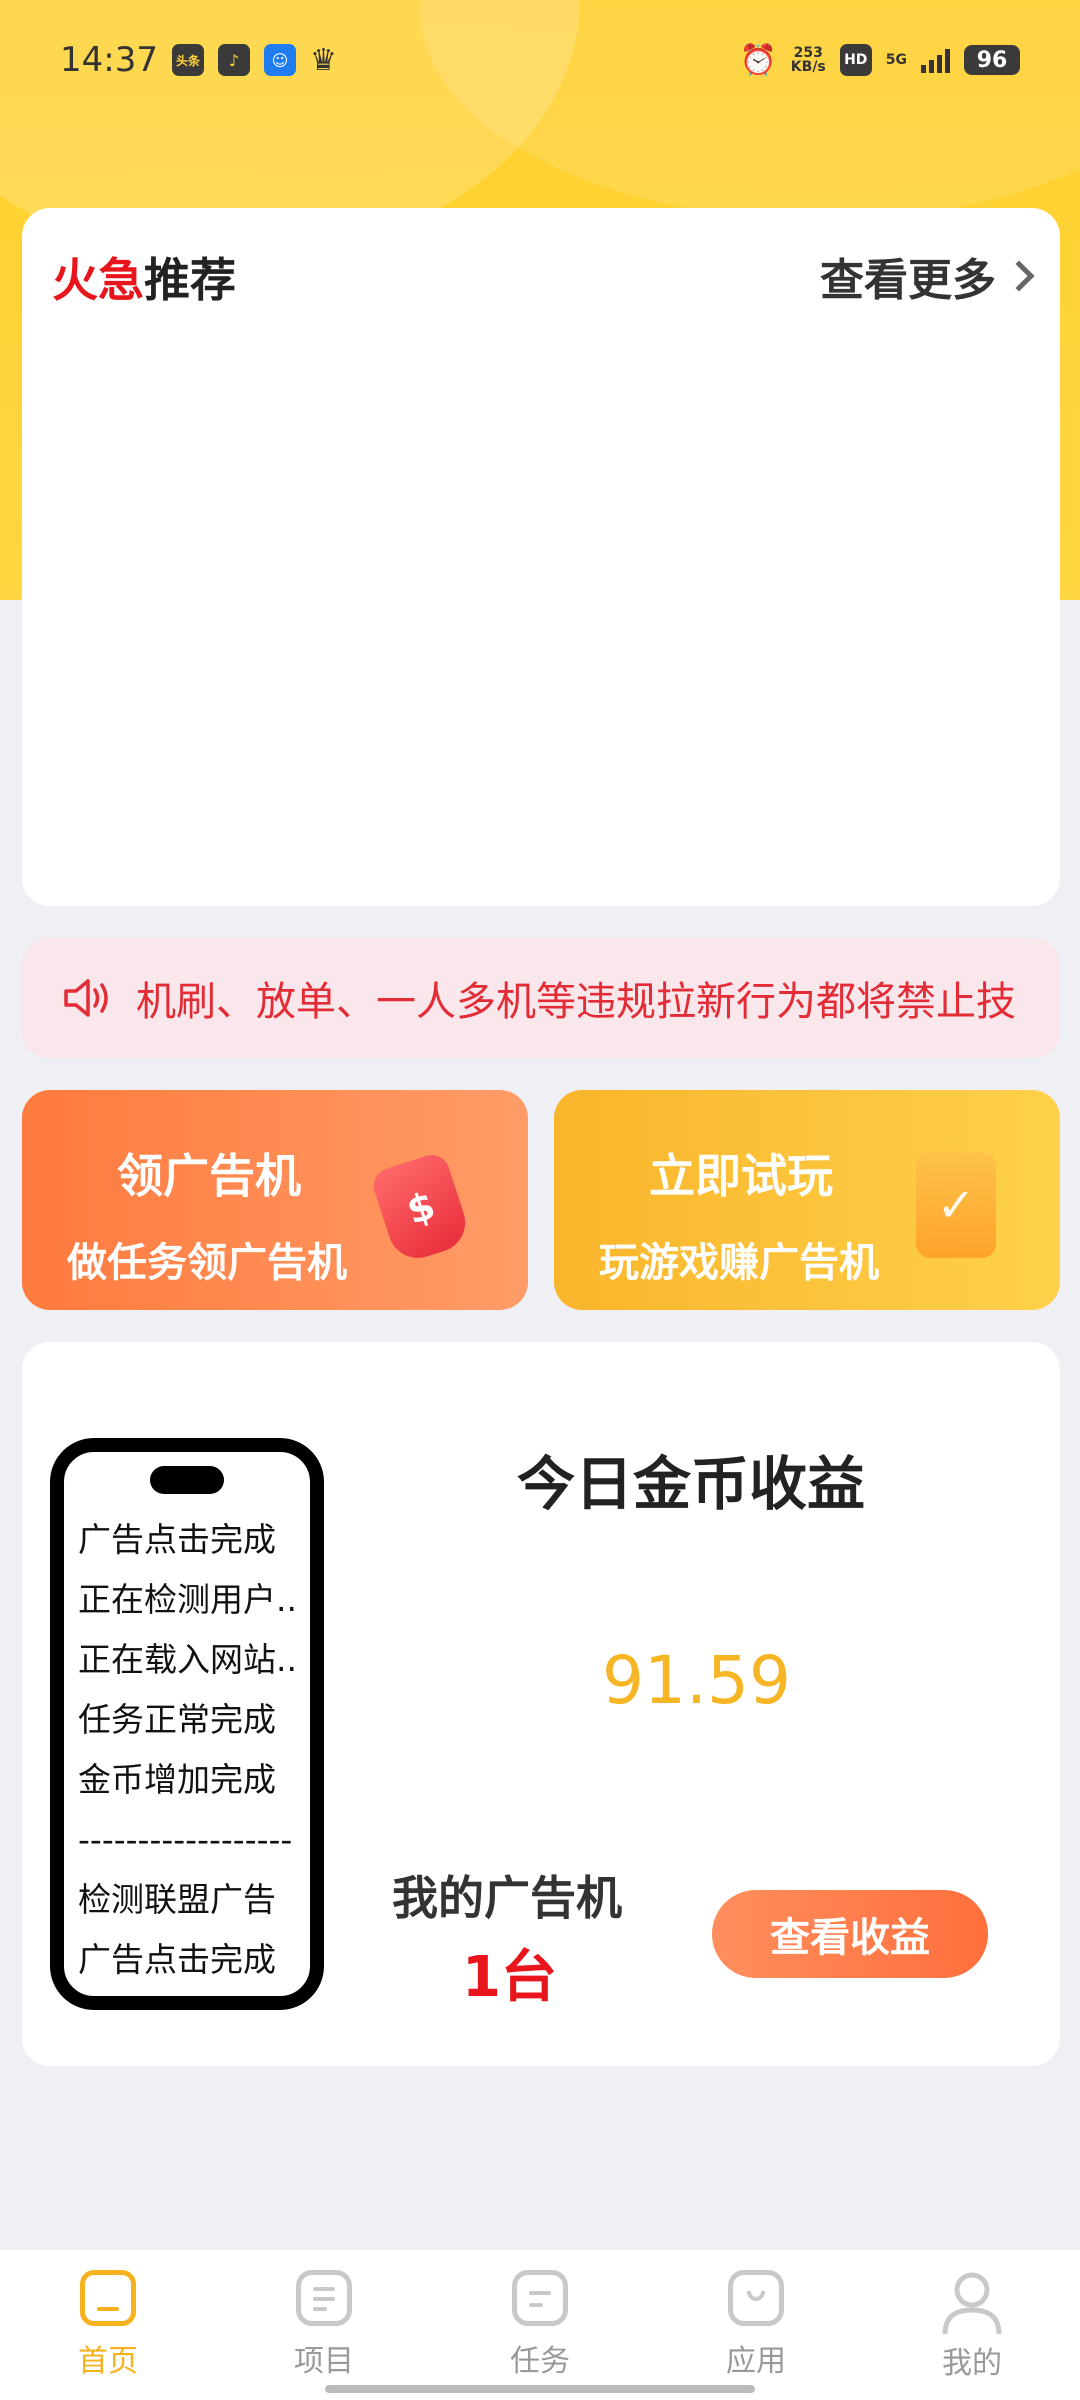 The image size is (1080, 2400). What do you see at coordinates (108, 2298) in the screenshot?
I see `home-icon` at bounding box center [108, 2298].